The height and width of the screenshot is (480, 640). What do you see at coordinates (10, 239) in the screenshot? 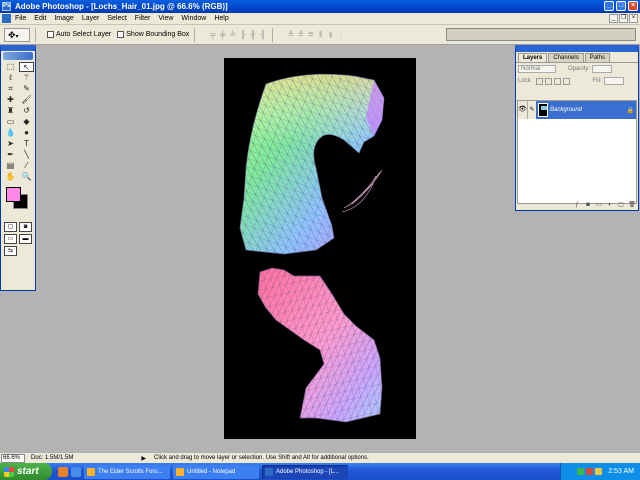
I see `standard-screen-mode-icon: ▭` at bounding box center [10, 239].